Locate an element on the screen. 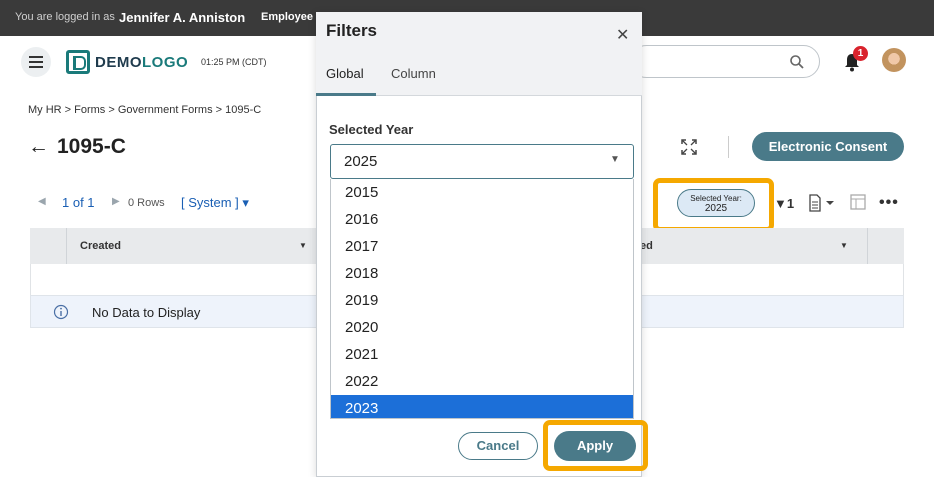 The width and height of the screenshot is (934, 477). page-title: ← 1095-C is located at coordinates (77, 146).